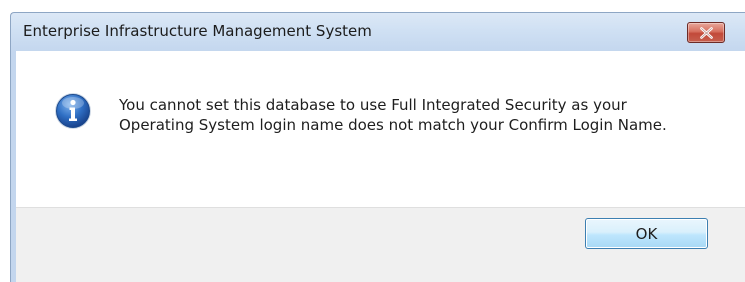  I want to click on close-button, so click(706, 32).